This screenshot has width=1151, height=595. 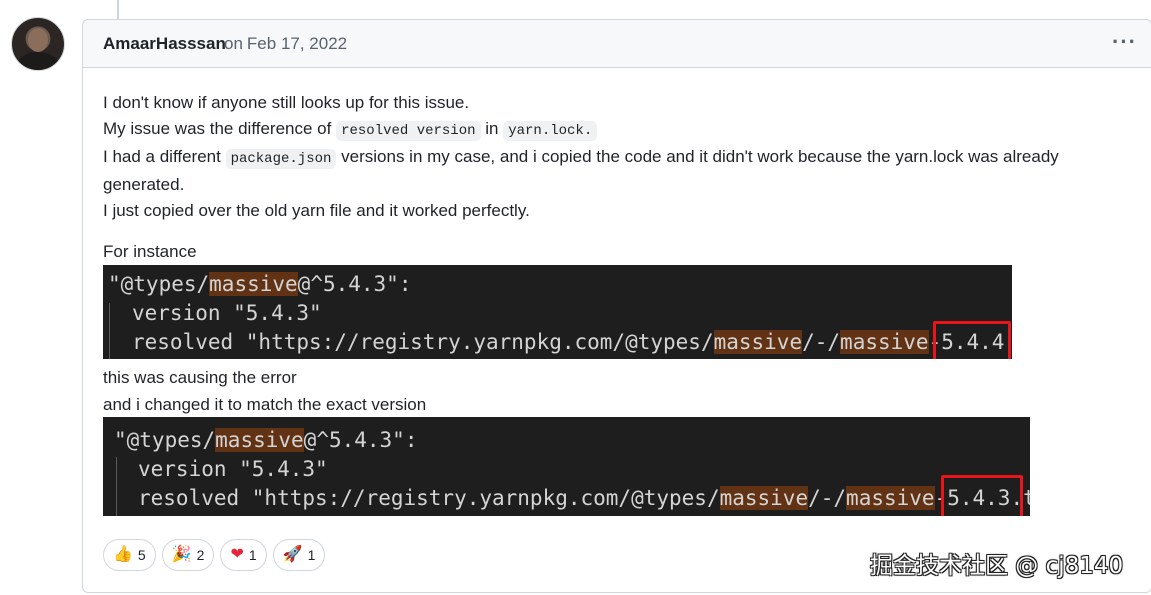 What do you see at coordinates (164, 44) in the screenshot?
I see `author-link: AmaarHasssan` at bounding box center [164, 44].